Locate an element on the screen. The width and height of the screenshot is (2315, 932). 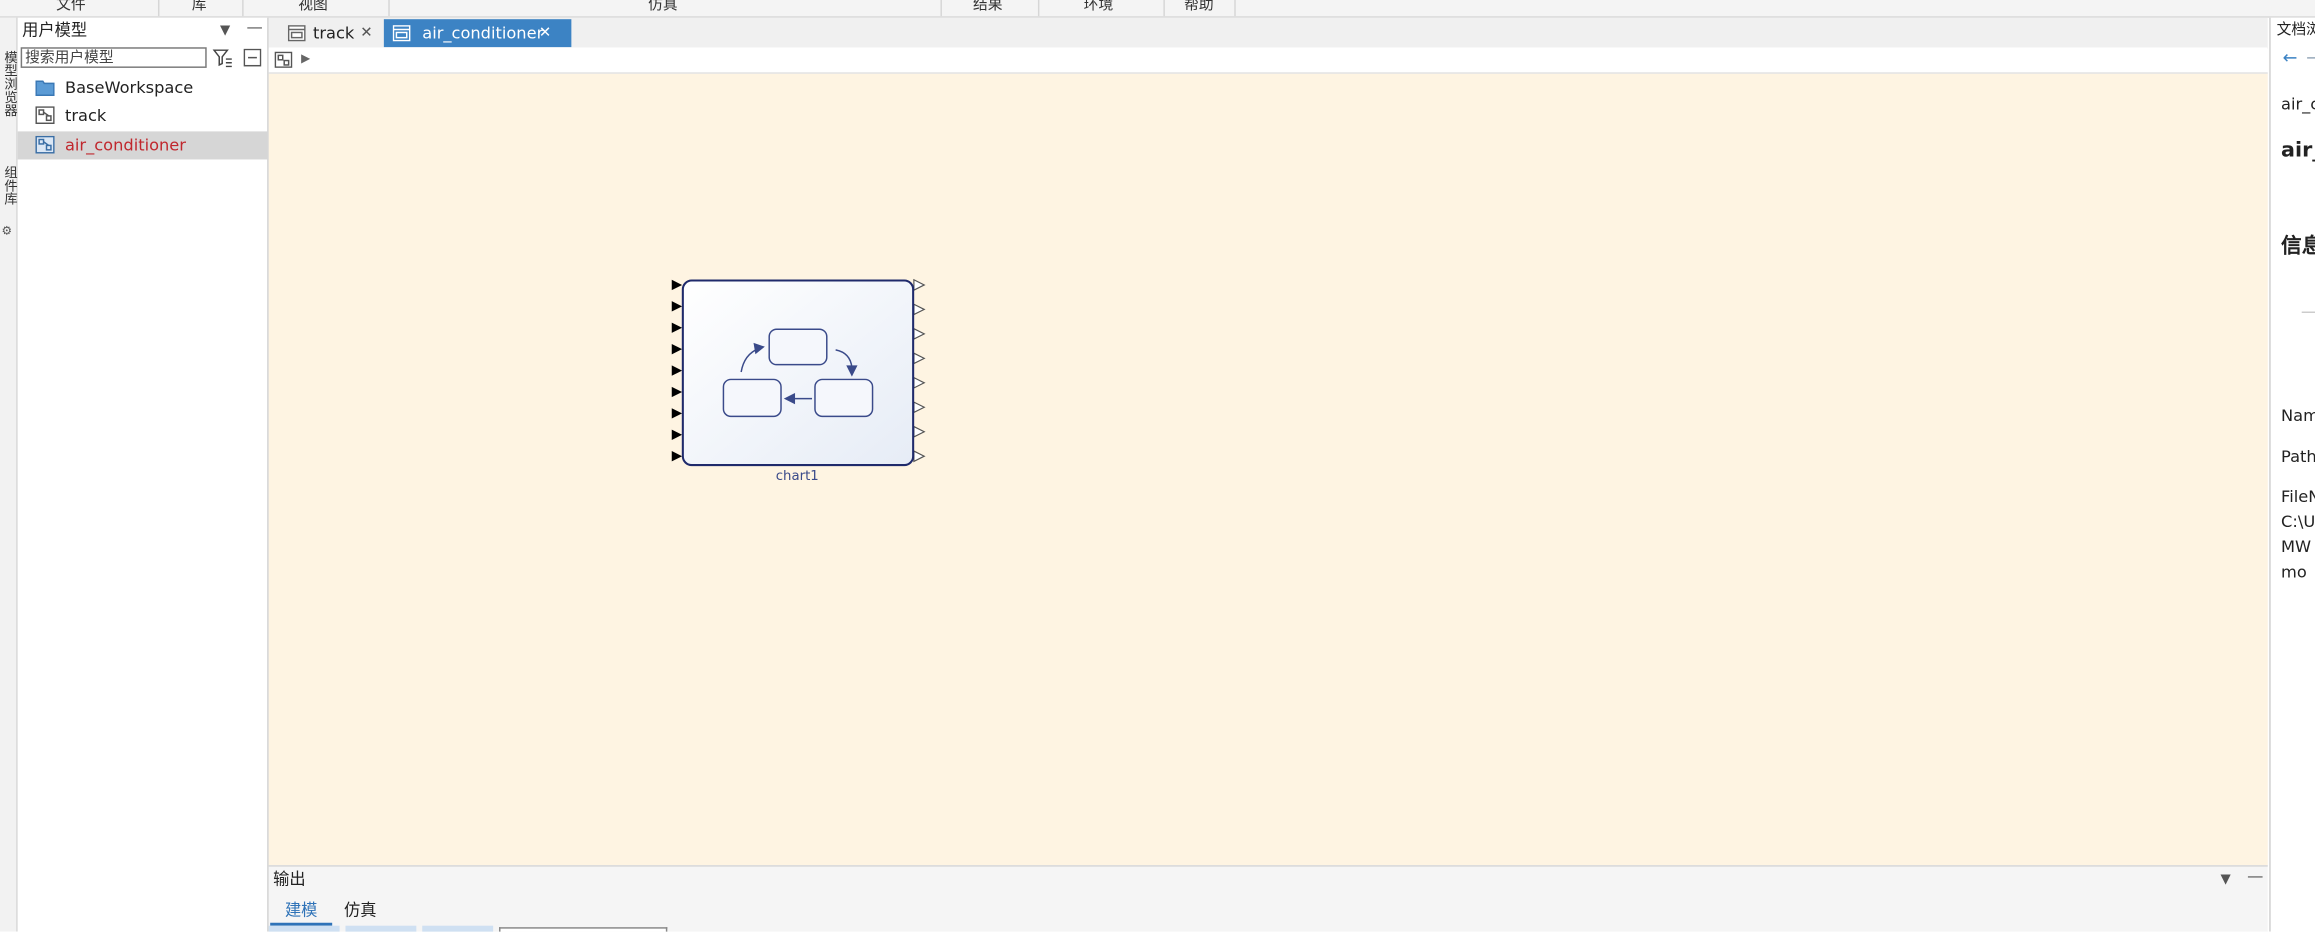
block-label: chart1 is located at coordinates (797, 477).